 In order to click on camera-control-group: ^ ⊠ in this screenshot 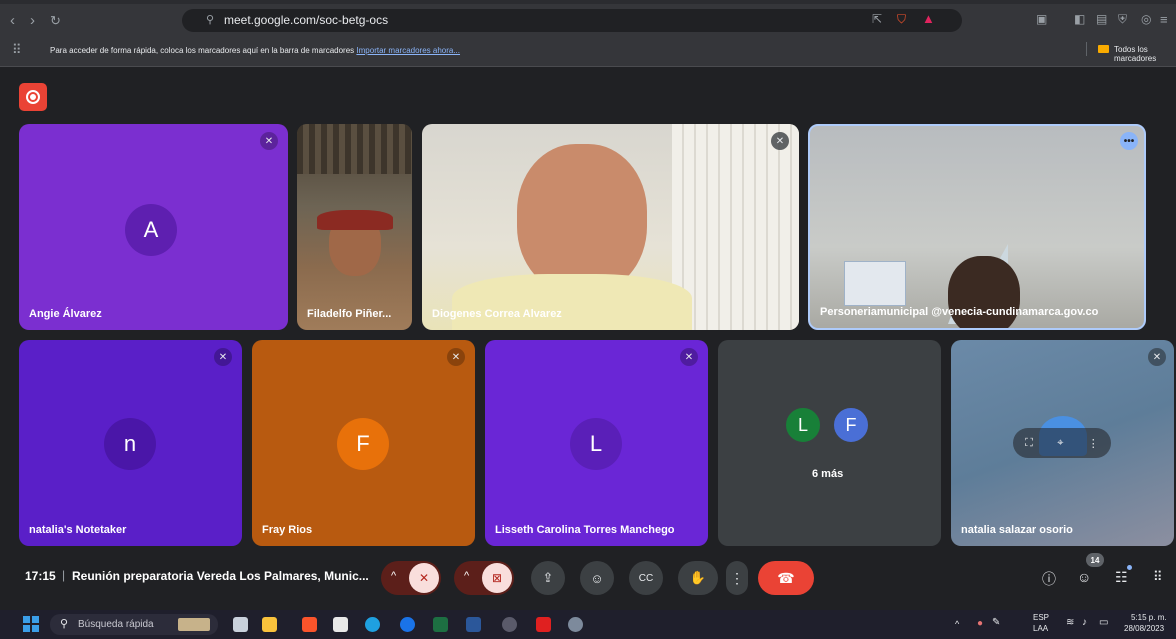, I will do `click(484, 578)`.